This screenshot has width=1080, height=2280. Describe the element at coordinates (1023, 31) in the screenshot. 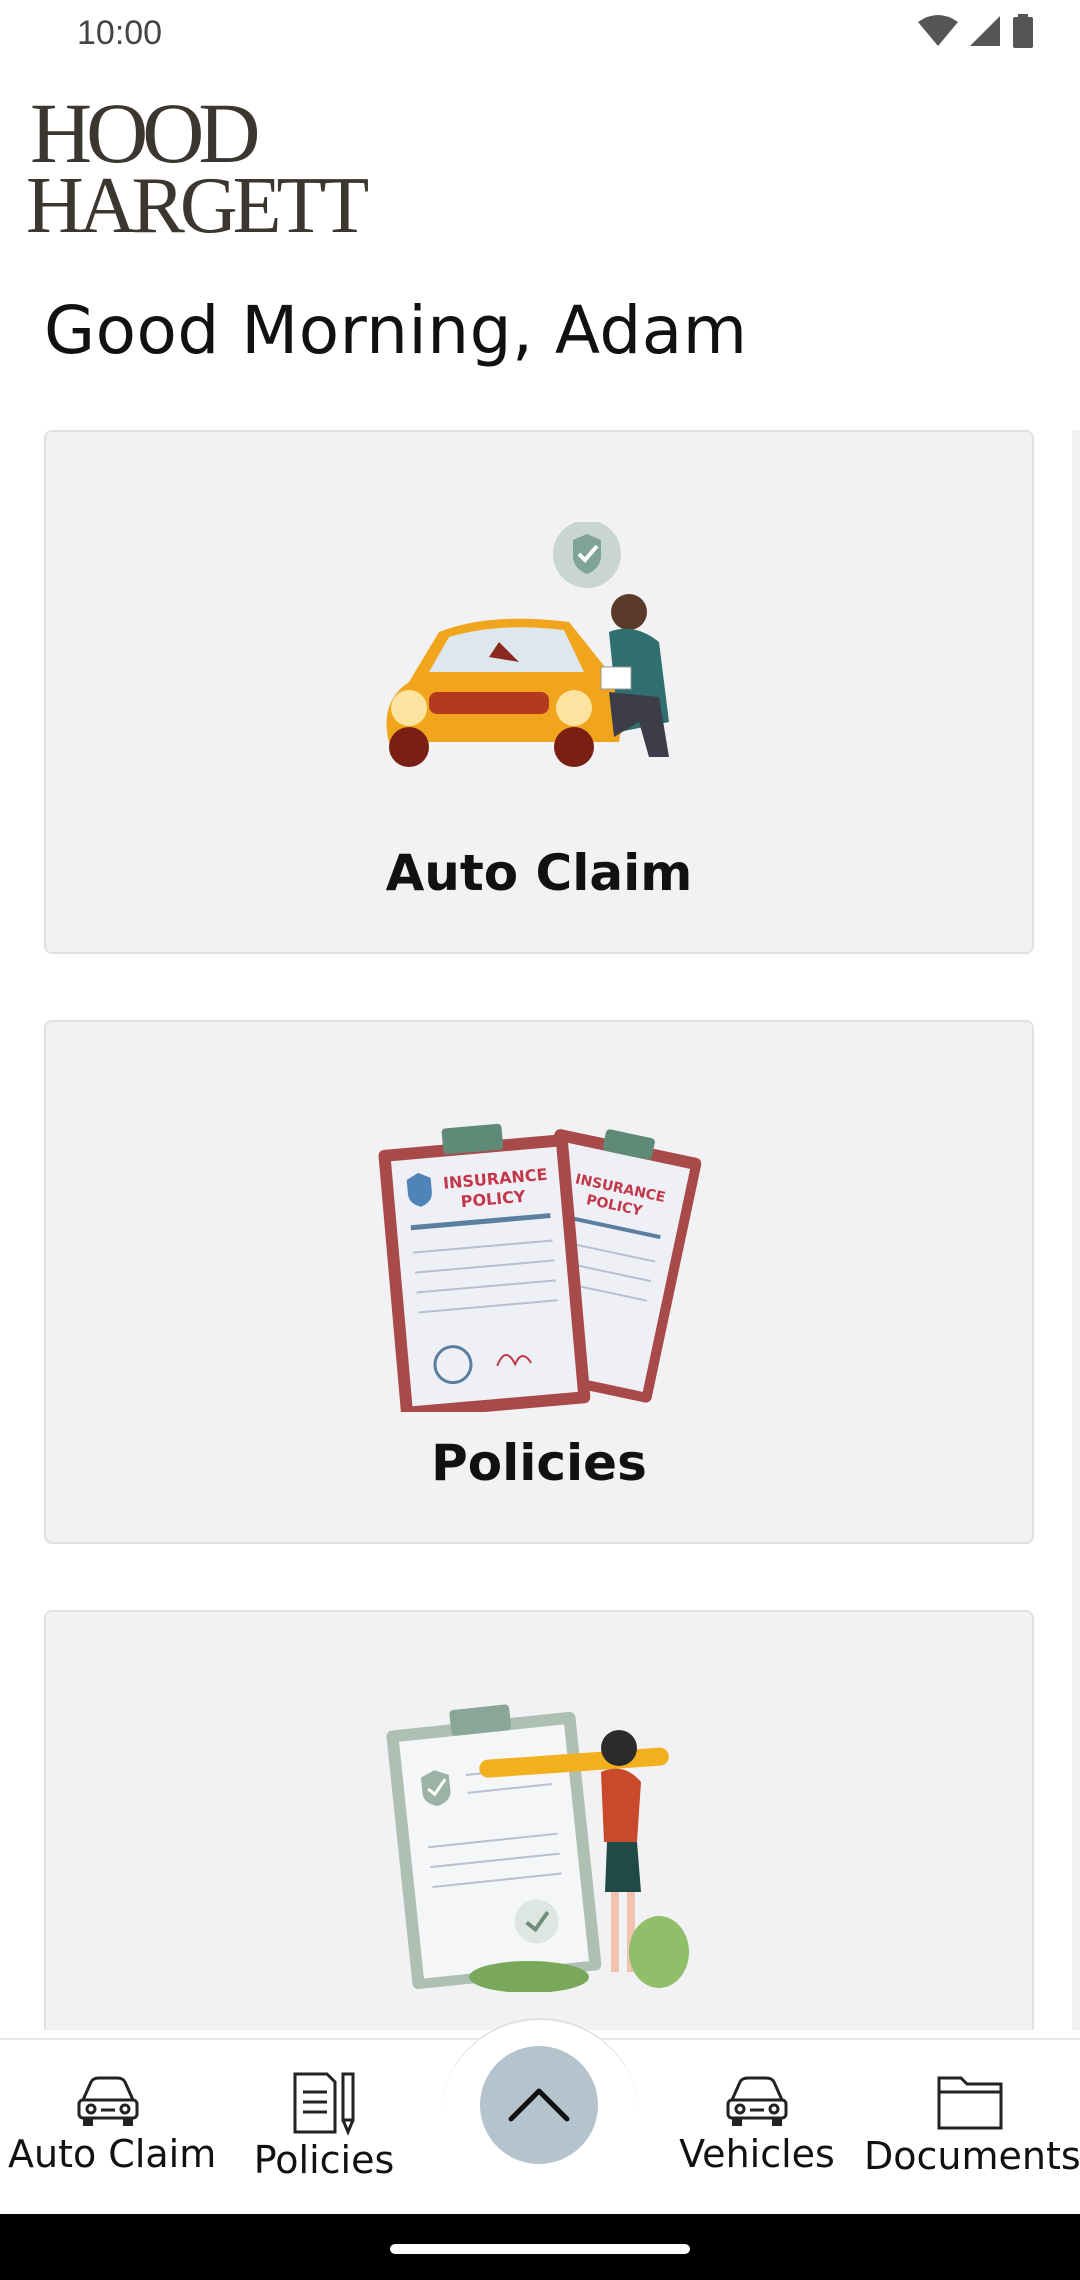

I see `battery-icon` at that location.